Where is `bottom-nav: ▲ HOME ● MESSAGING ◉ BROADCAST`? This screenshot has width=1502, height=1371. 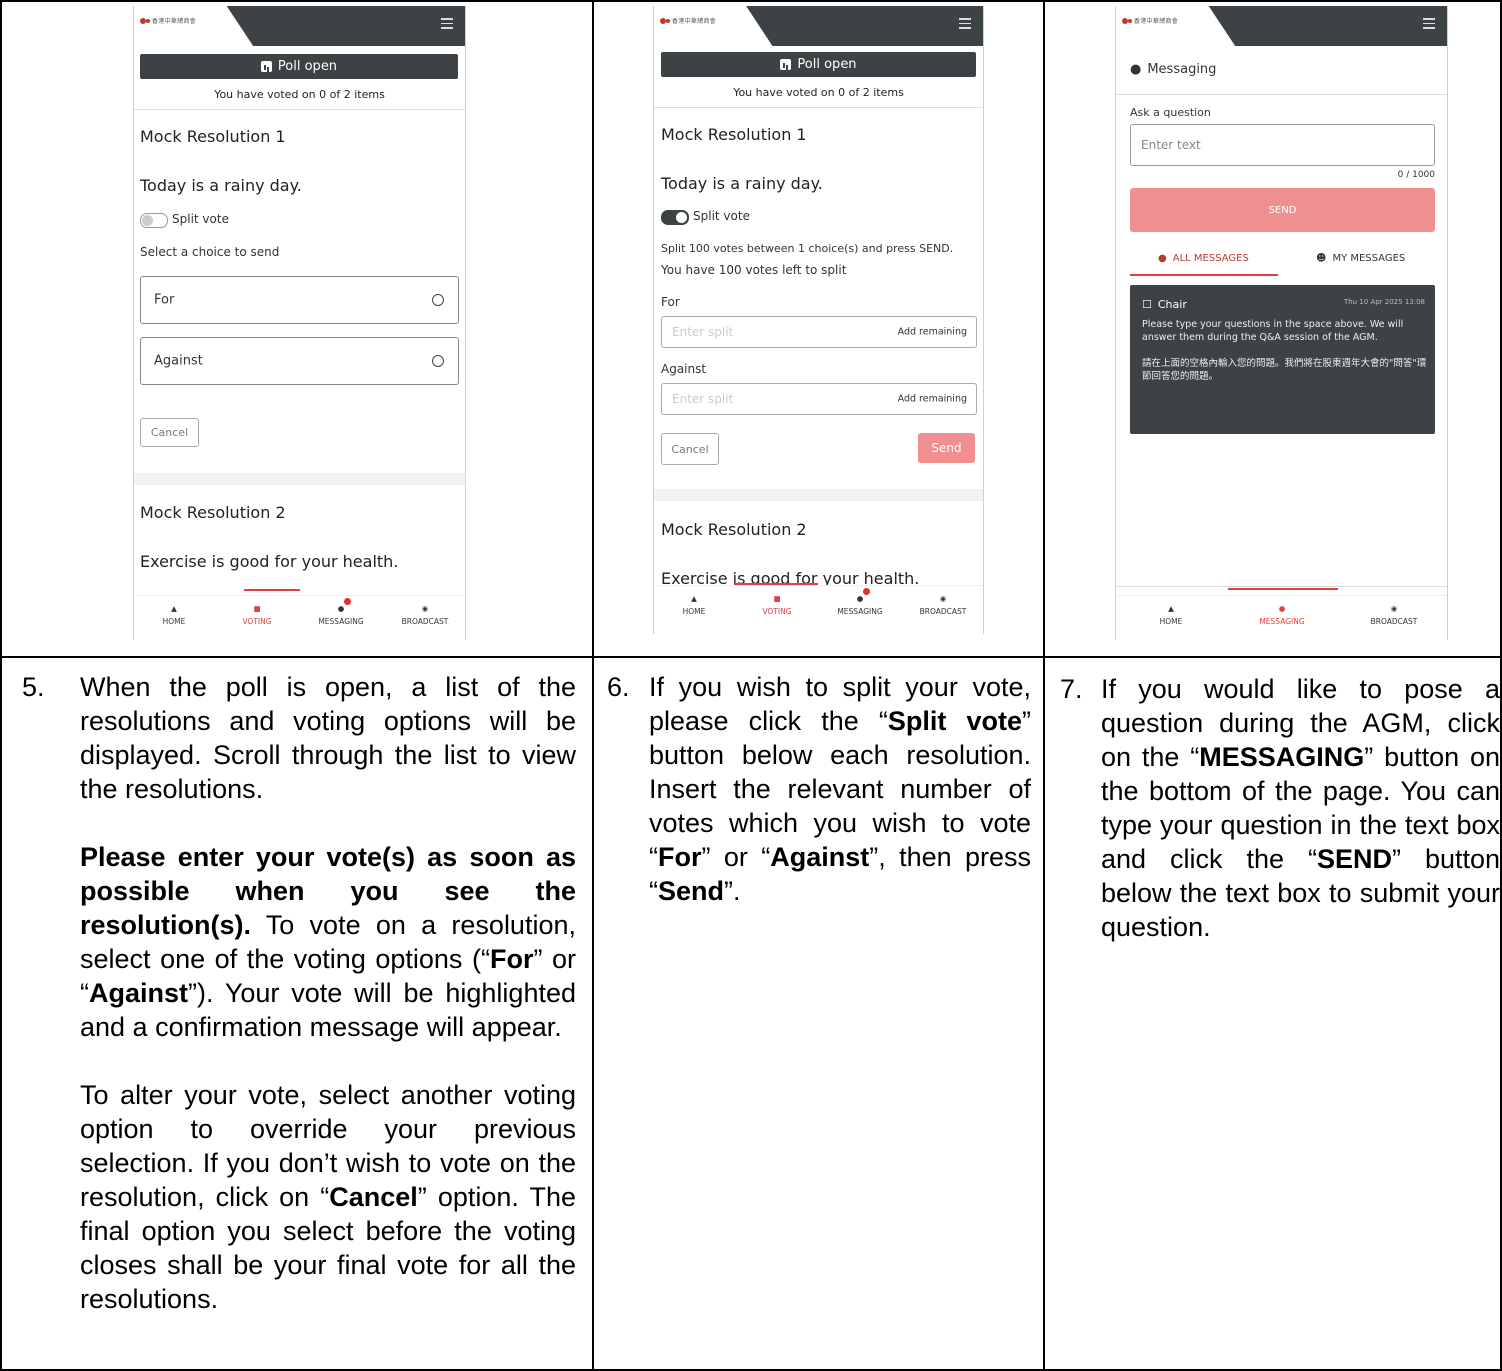
bottom-nav: ▲ HOME ● MESSAGING ◉ BROADCAST is located at coordinates (1281, 617).